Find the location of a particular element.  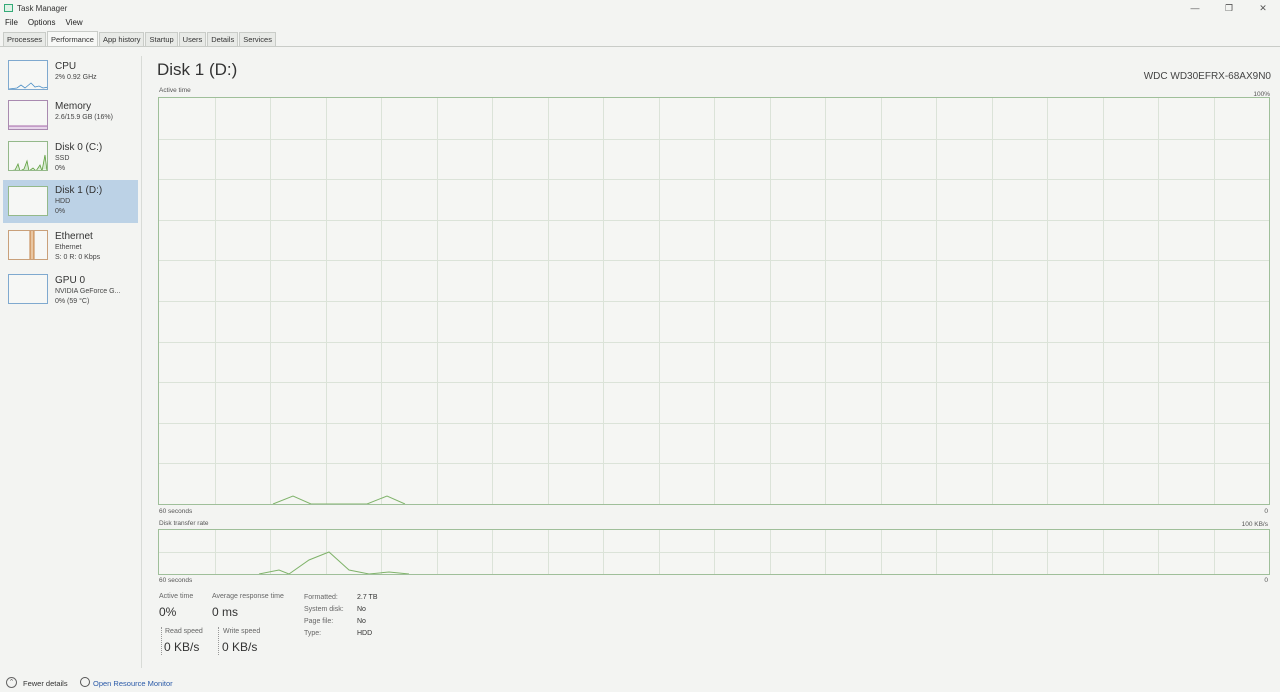

tab-app-history: App history is located at coordinates (121, 39).